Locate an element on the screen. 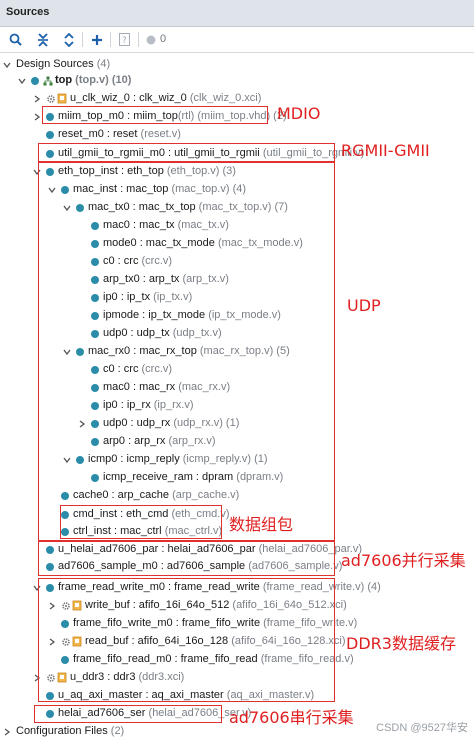  search-icon is located at coordinates (15, 39).